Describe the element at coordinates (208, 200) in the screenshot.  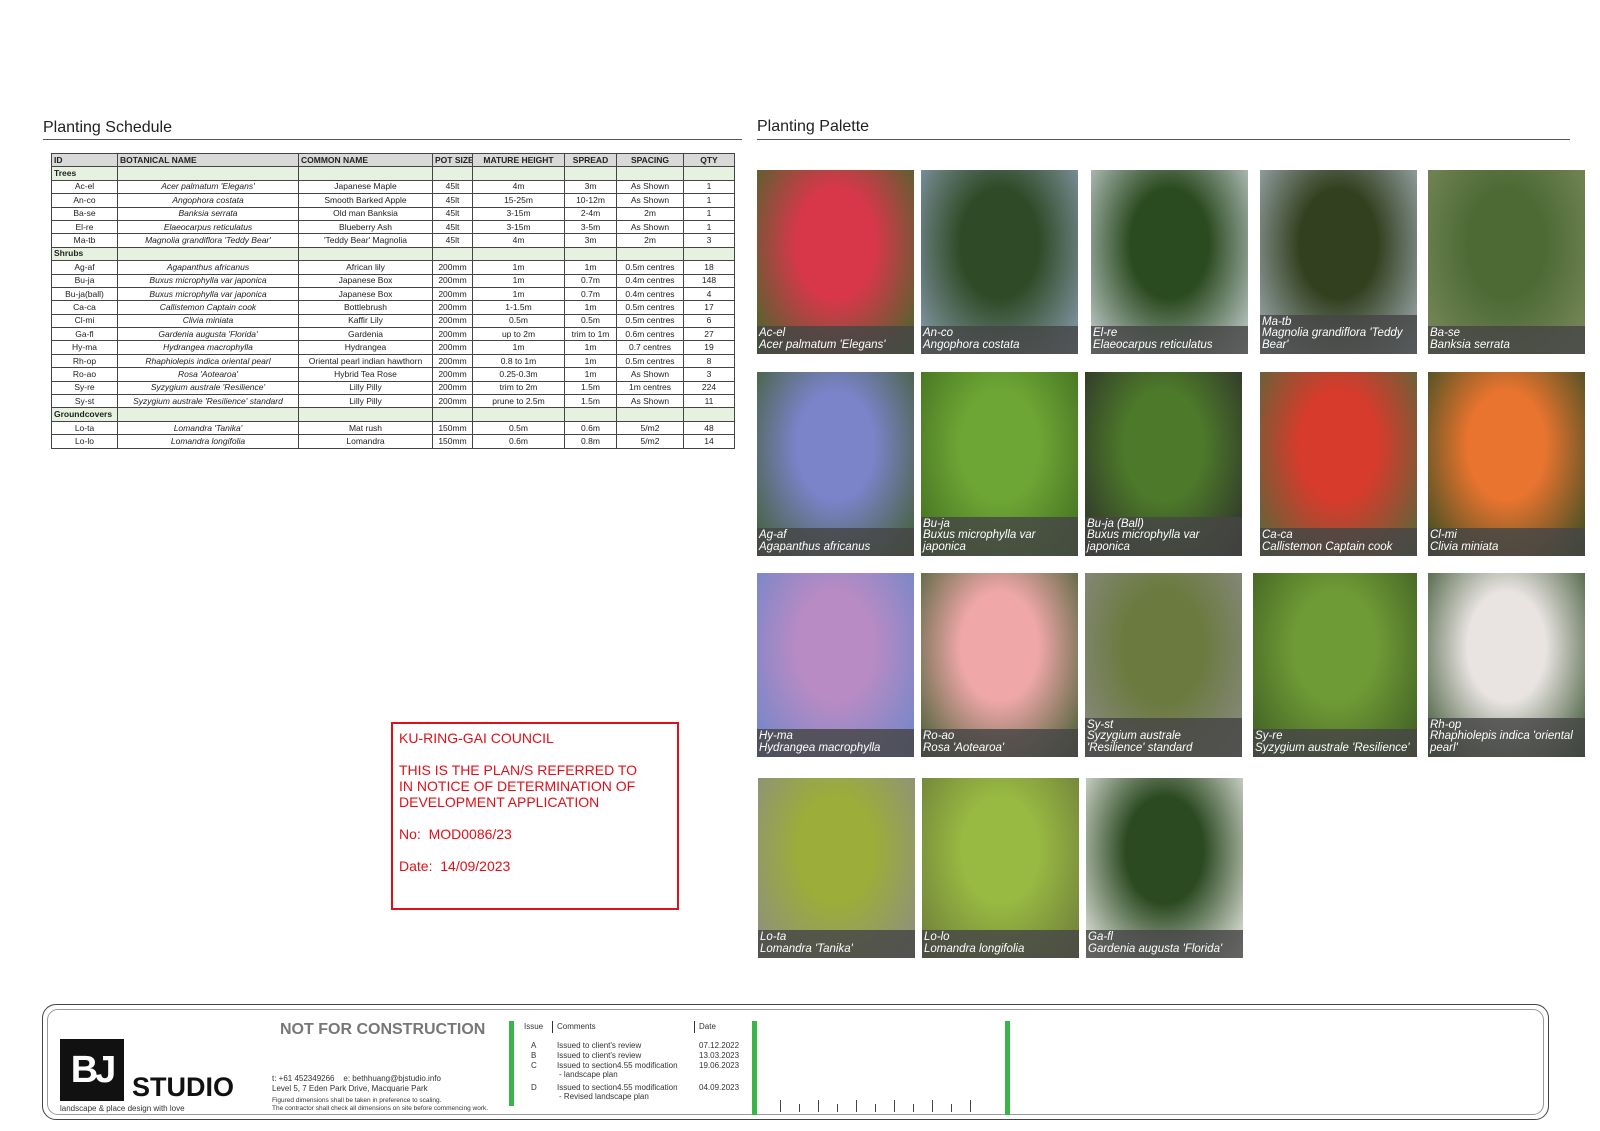
I see `cell-botanical-name: Angophora costata` at that location.